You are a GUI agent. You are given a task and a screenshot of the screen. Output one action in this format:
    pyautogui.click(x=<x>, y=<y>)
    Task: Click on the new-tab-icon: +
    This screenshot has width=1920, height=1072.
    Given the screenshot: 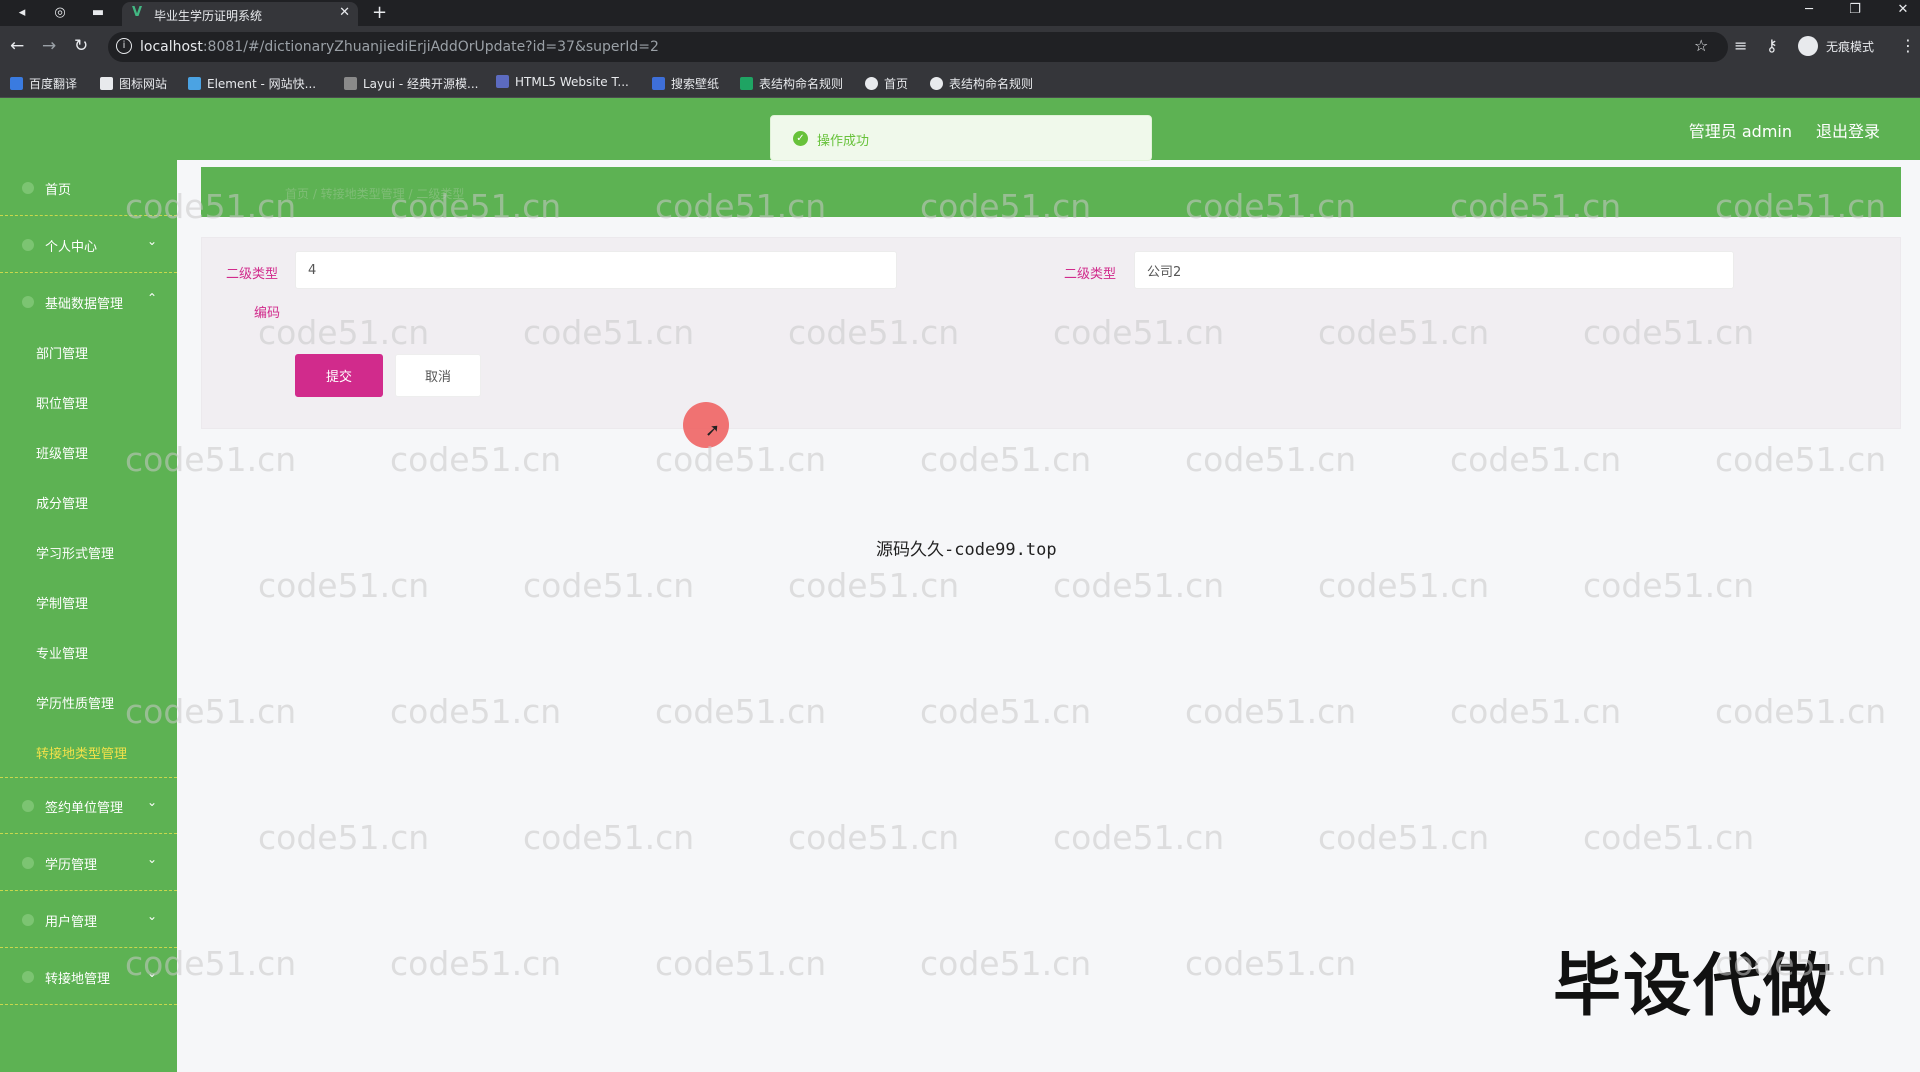 What is the action you would take?
    pyautogui.click(x=379, y=12)
    